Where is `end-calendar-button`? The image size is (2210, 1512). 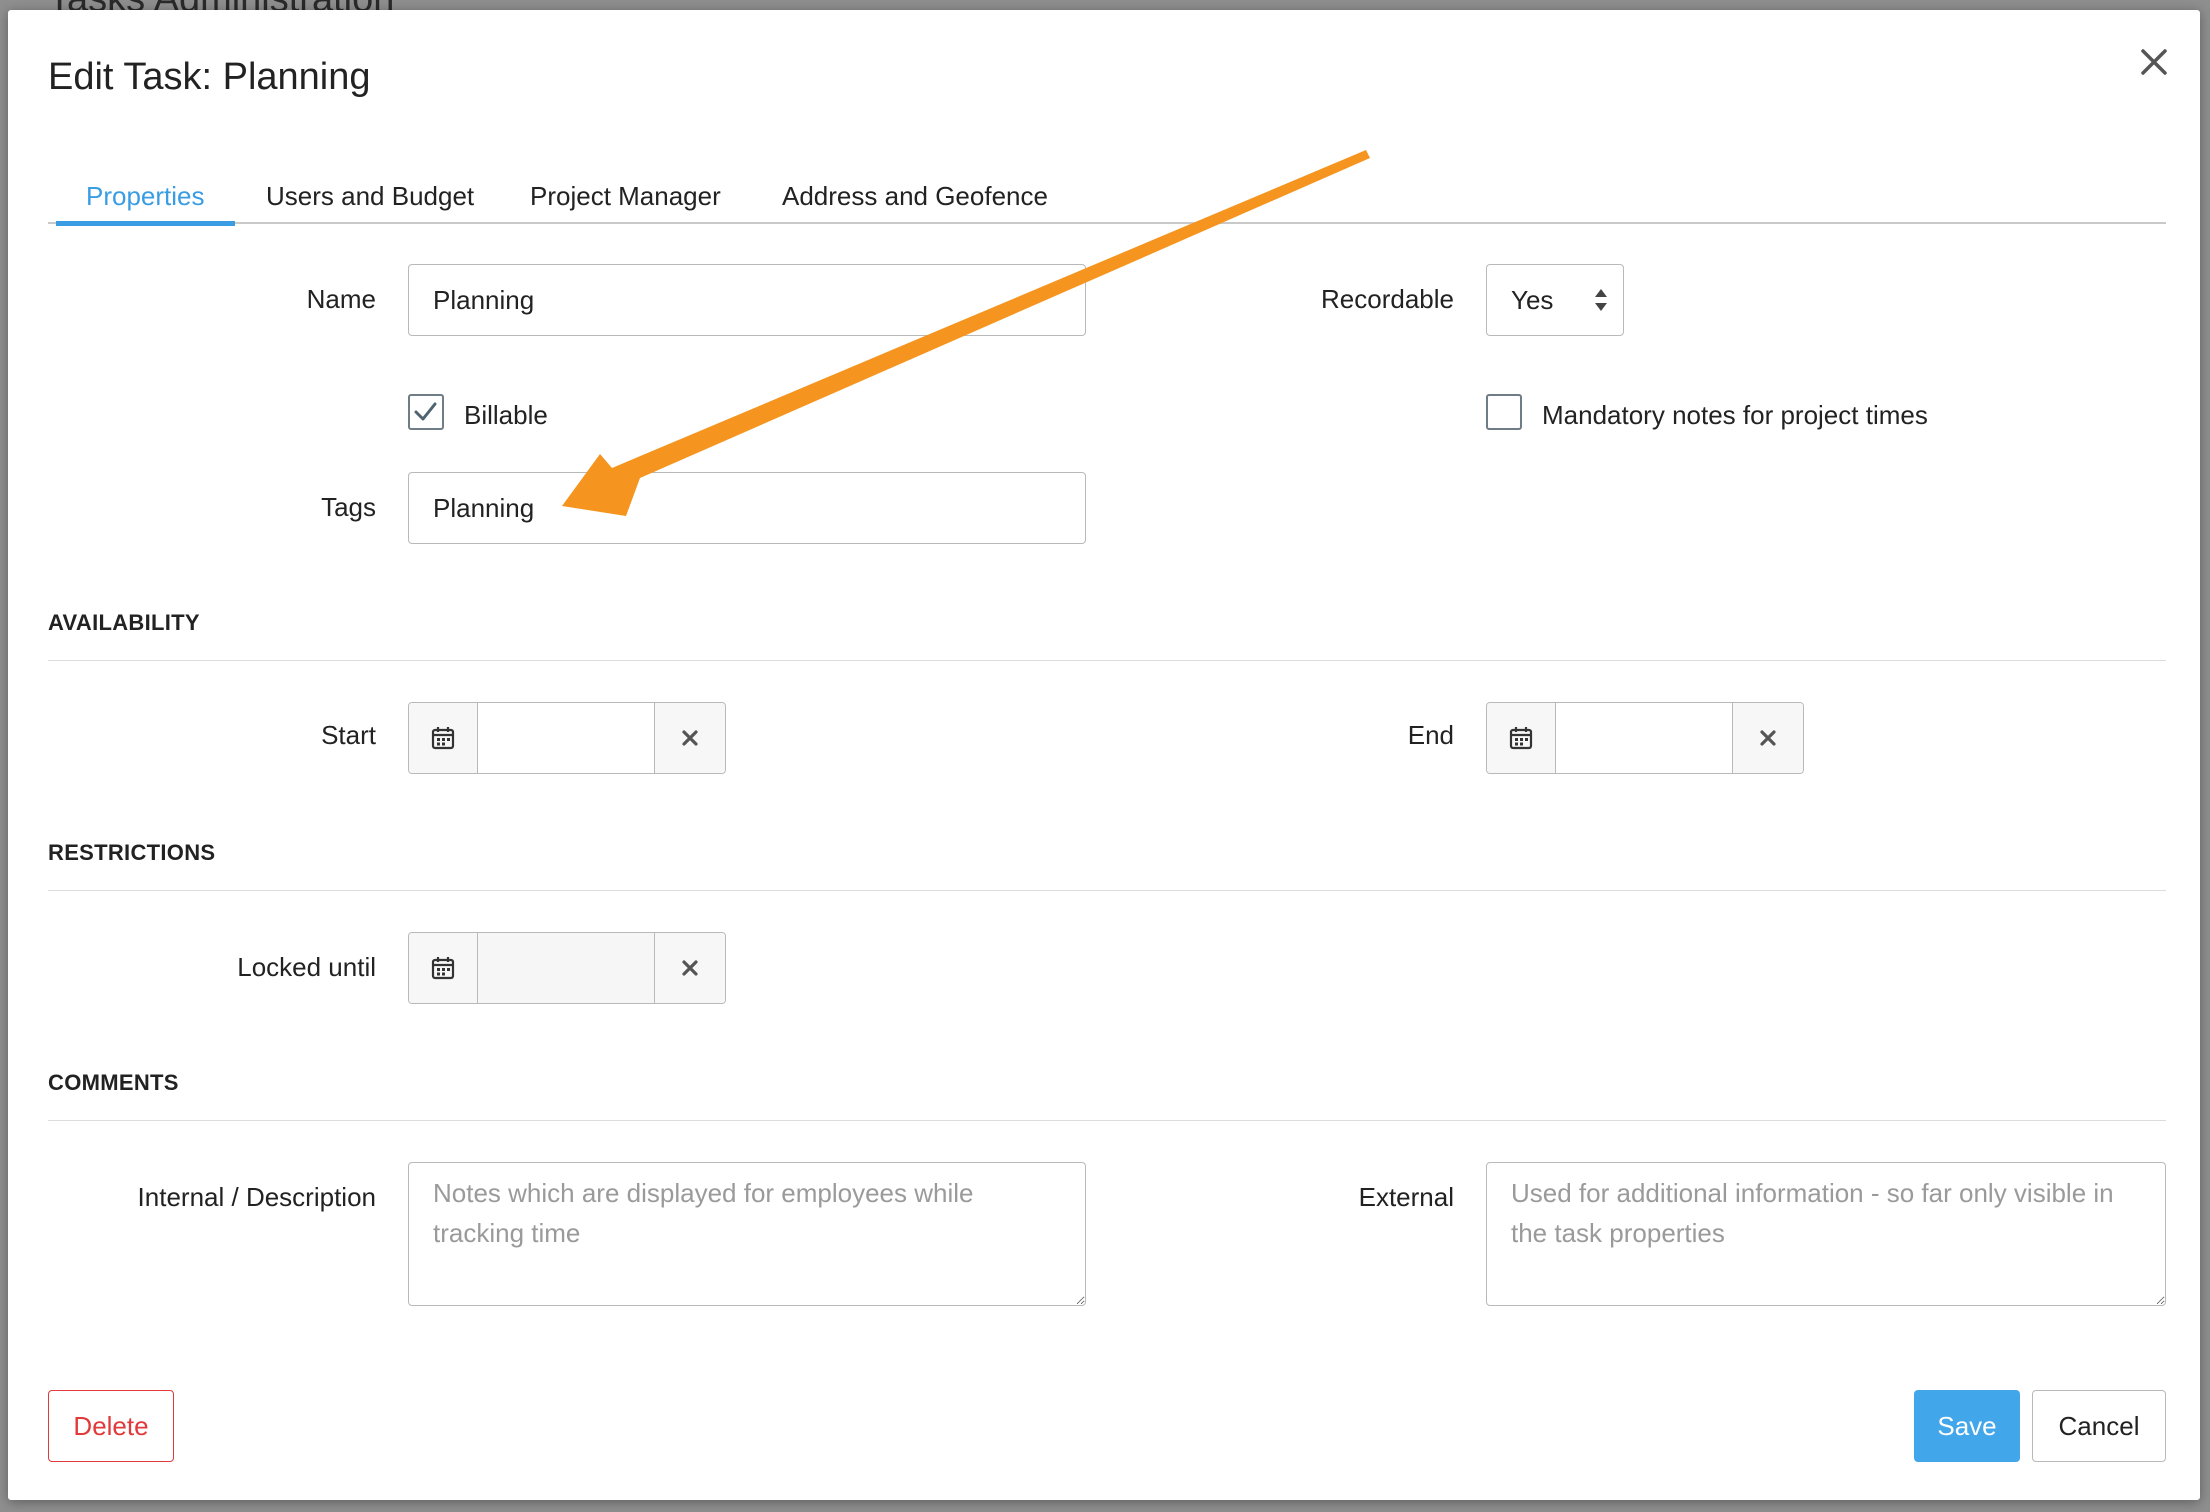 end-calendar-button is located at coordinates (1522, 738).